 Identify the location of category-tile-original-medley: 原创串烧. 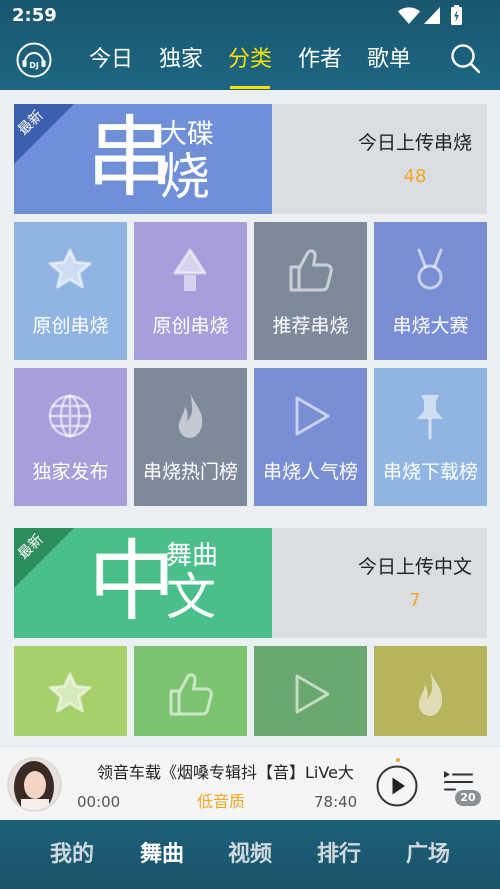
(70, 291).